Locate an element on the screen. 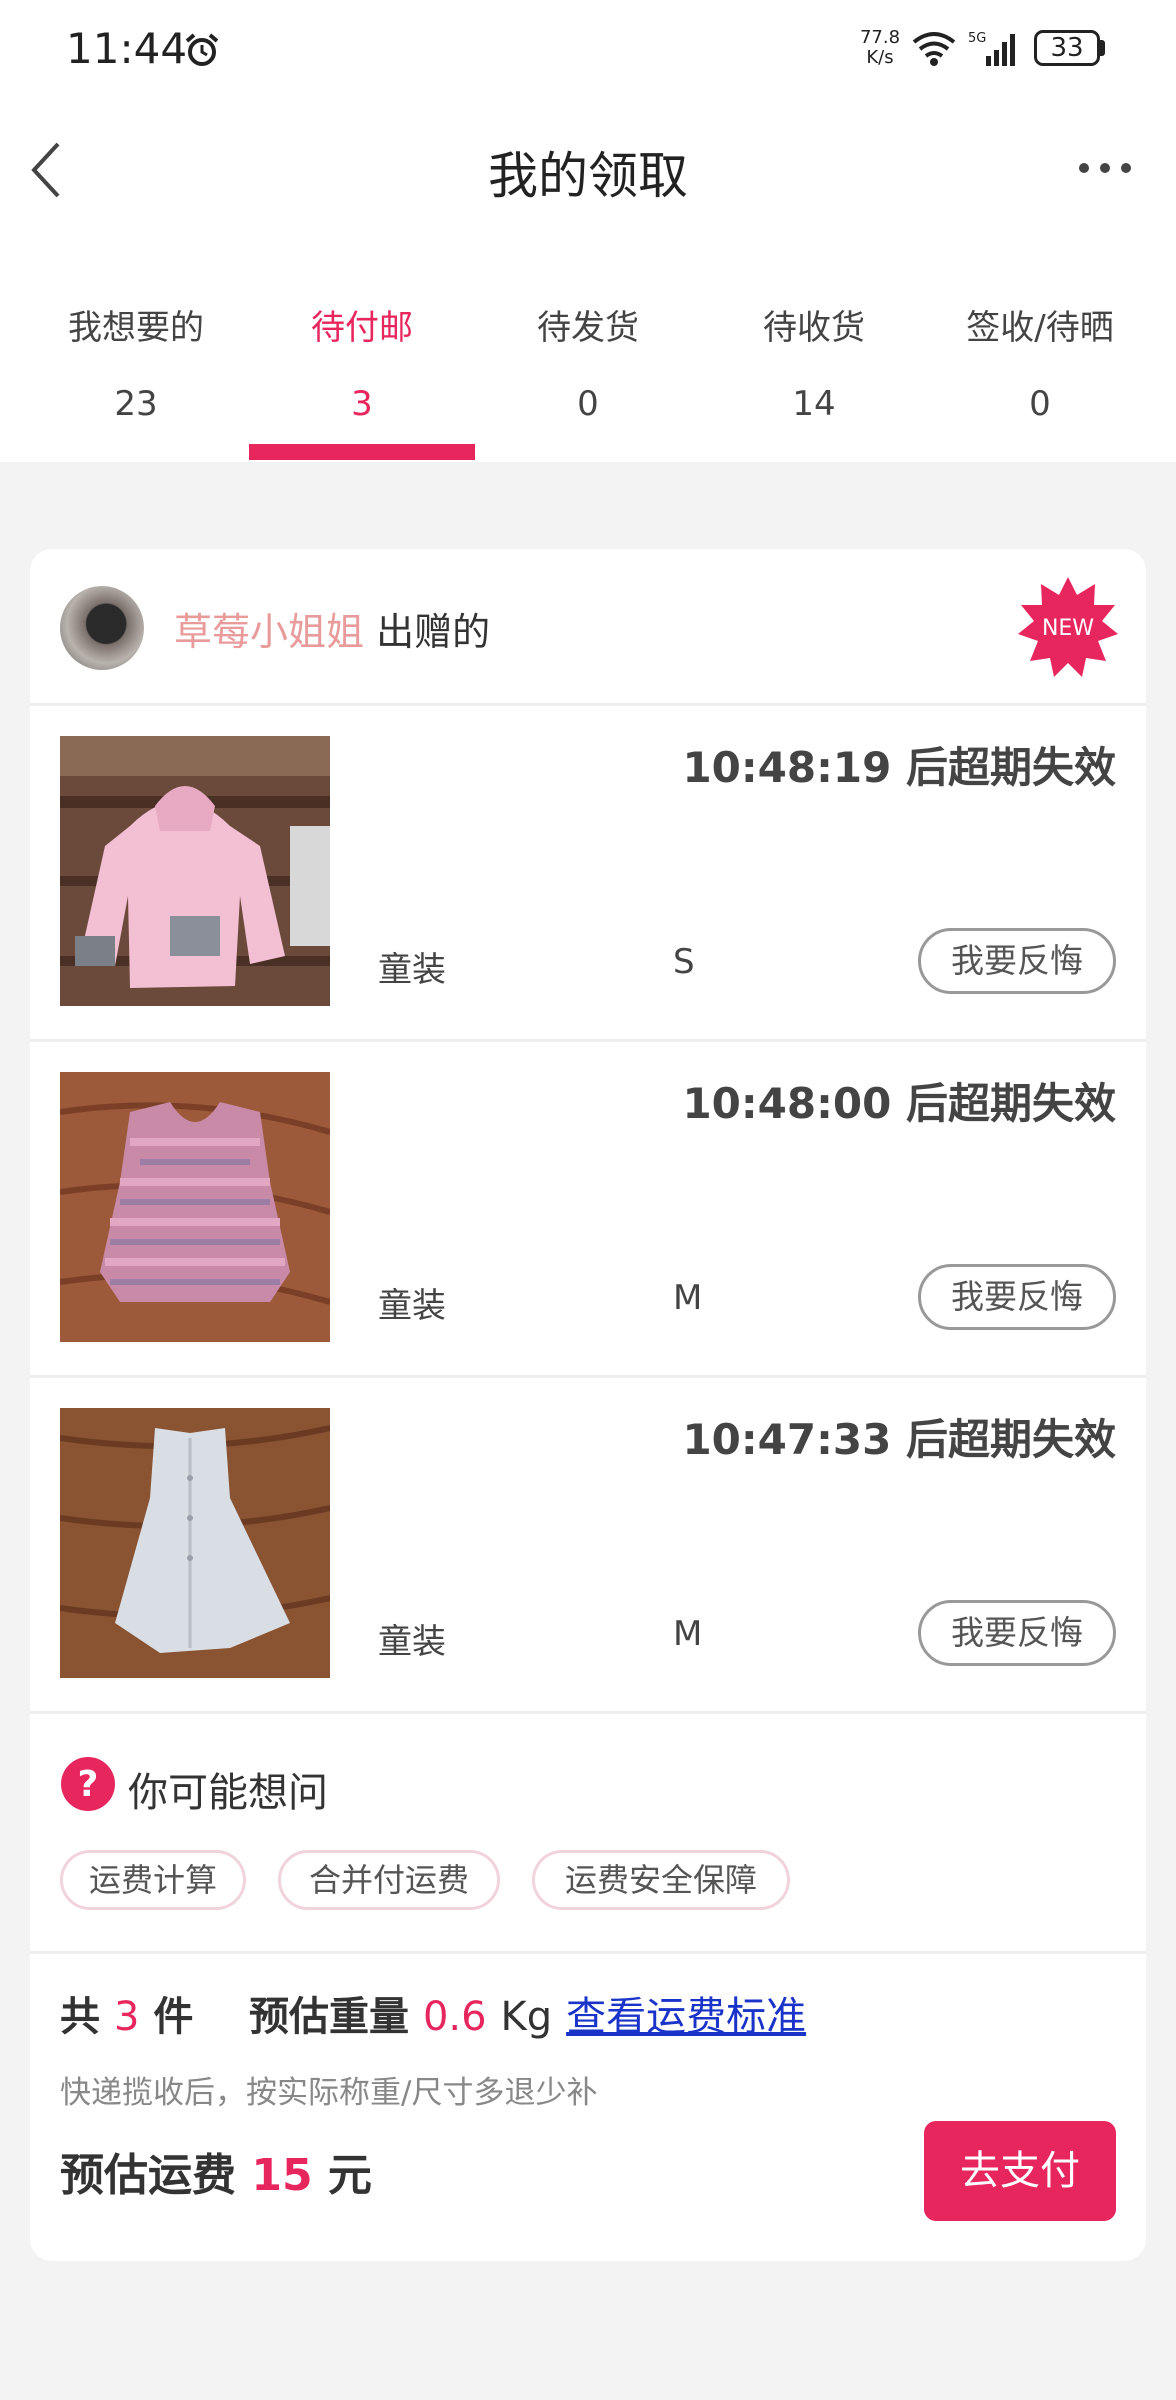  giver-suffix: 出赠的 is located at coordinates (433, 632).